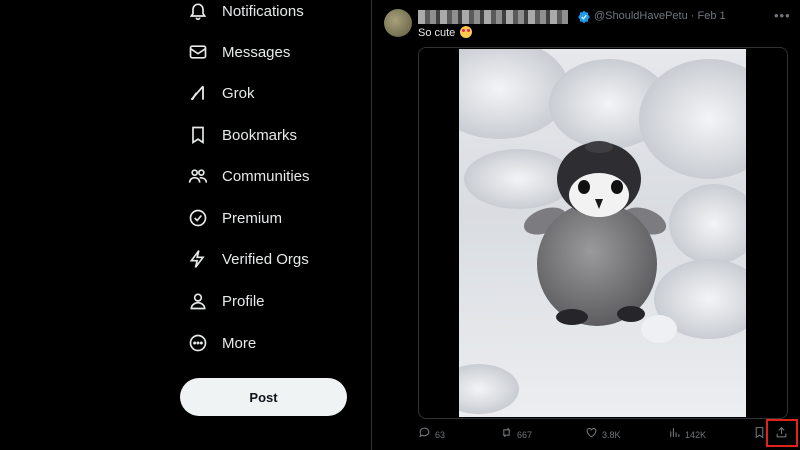 The height and width of the screenshot is (450, 800). What do you see at coordinates (260, 135) in the screenshot?
I see `sidebar-item-label: Bookmarks` at bounding box center [260, 135].